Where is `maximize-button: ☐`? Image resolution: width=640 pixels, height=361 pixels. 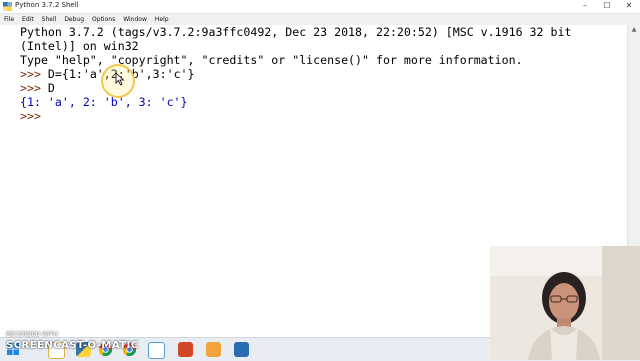 maximize-button: ☐ is located at coordinates (607, 6).